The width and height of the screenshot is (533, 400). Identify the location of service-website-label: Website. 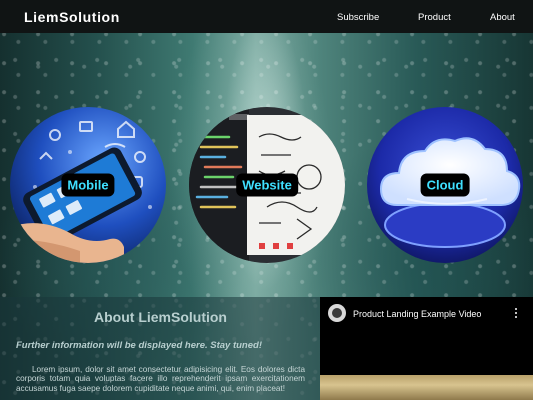
(267, 185).